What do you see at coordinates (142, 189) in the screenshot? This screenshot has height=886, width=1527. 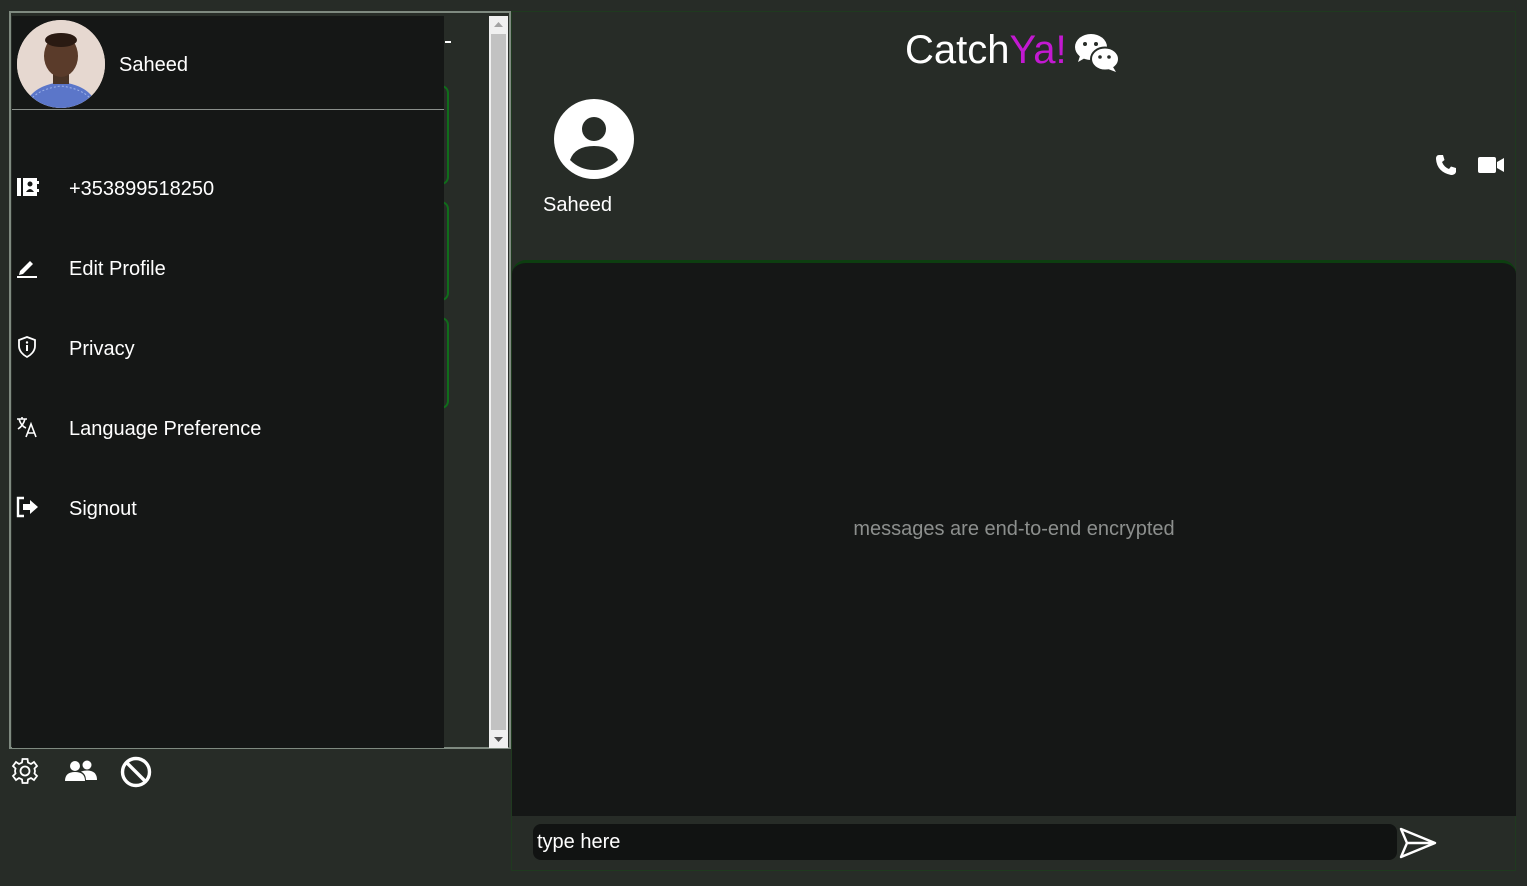 I see `menu-label-phone: +353899518250` at bounding box center [142, 189].